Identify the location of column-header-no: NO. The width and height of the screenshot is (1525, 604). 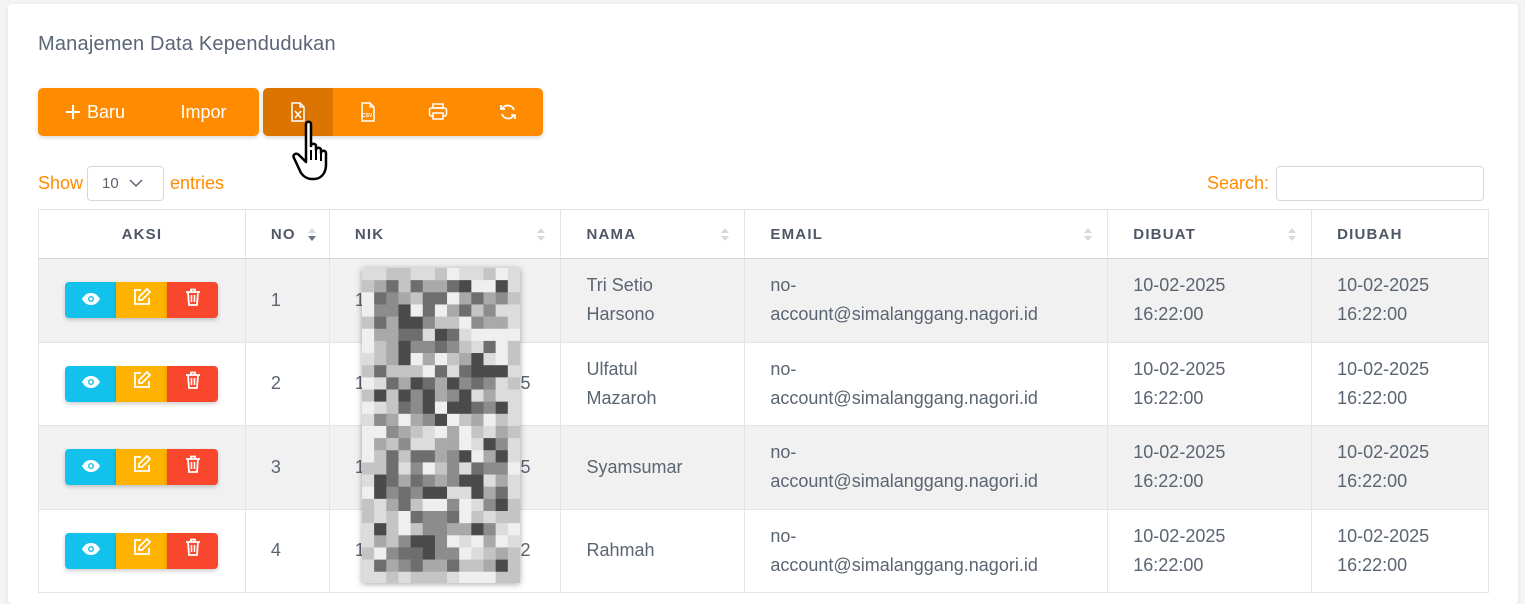
(287, 234).